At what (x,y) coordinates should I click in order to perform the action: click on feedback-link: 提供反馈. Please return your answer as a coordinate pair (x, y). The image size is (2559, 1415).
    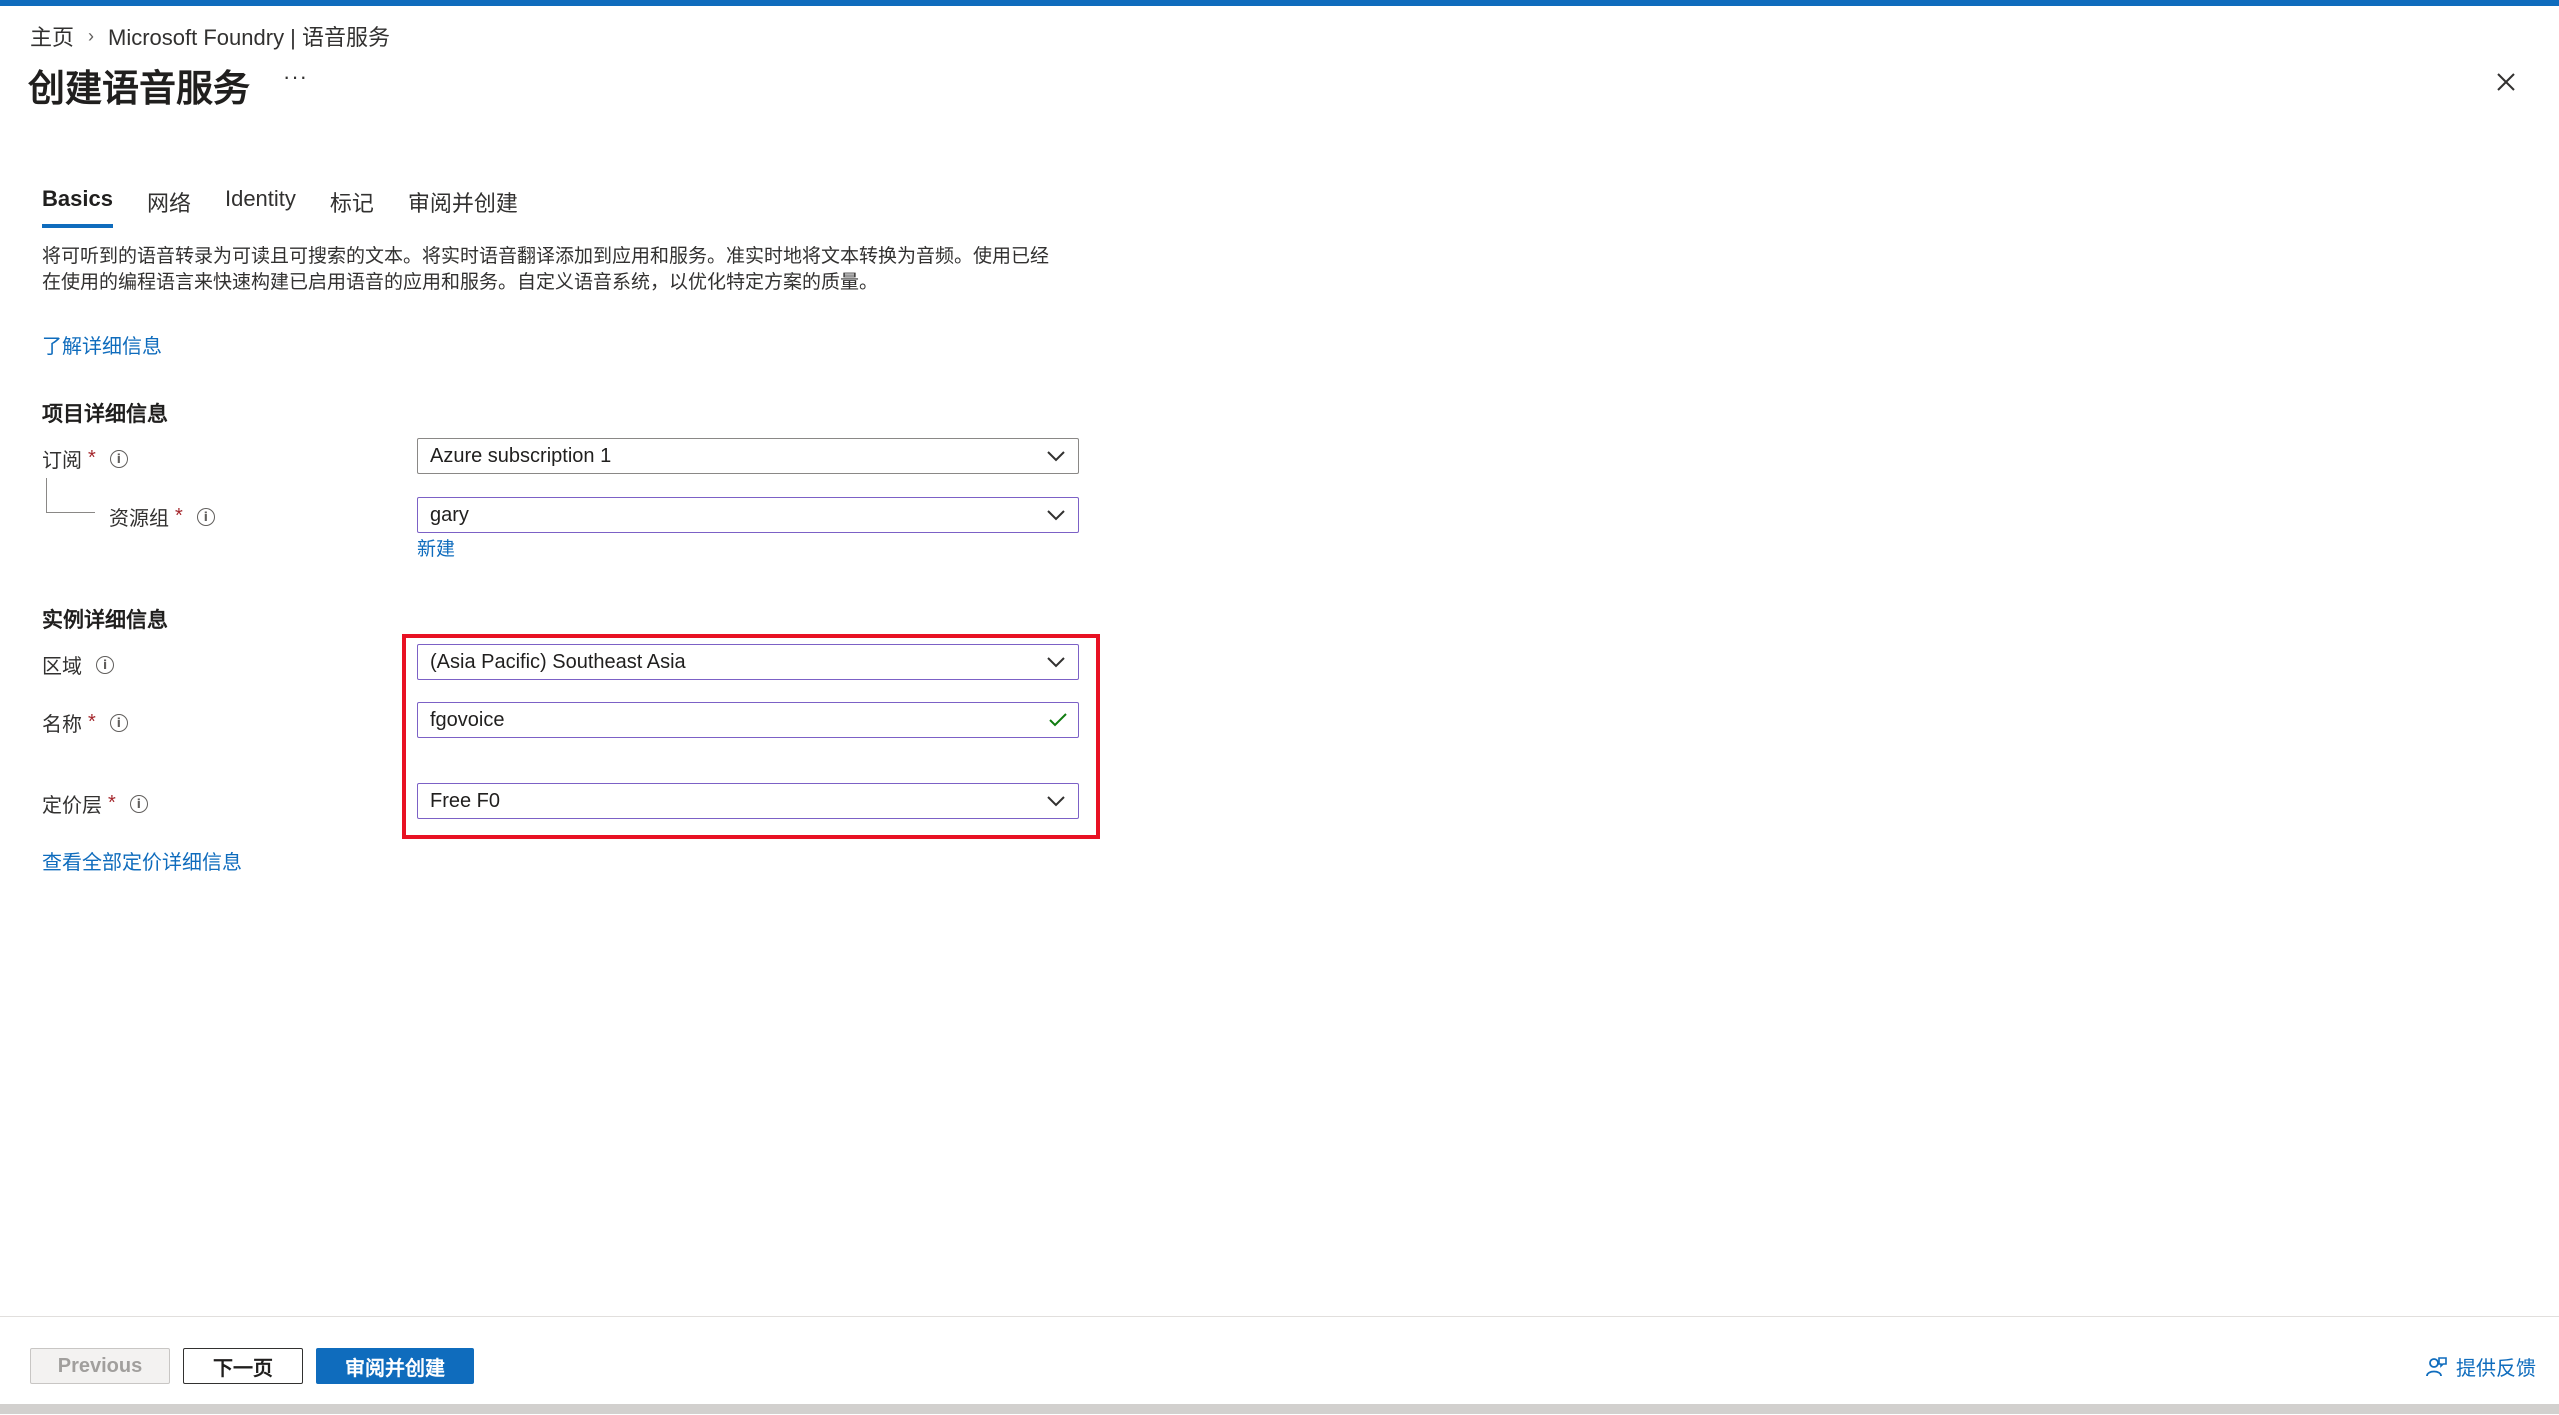
    Looking at the image, I should click on (2480, 1366).